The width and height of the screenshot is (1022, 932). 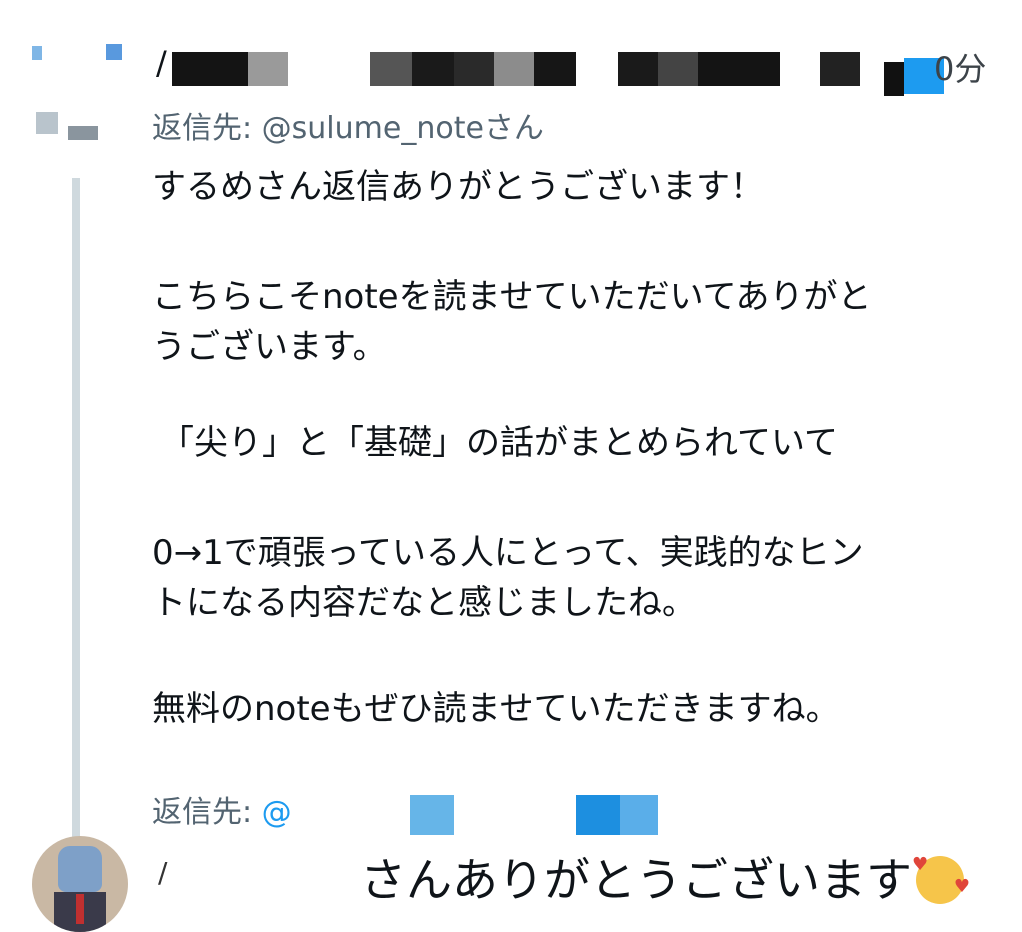 I want to click on reply-to-suffix: さん, so click(x=513, y=128).